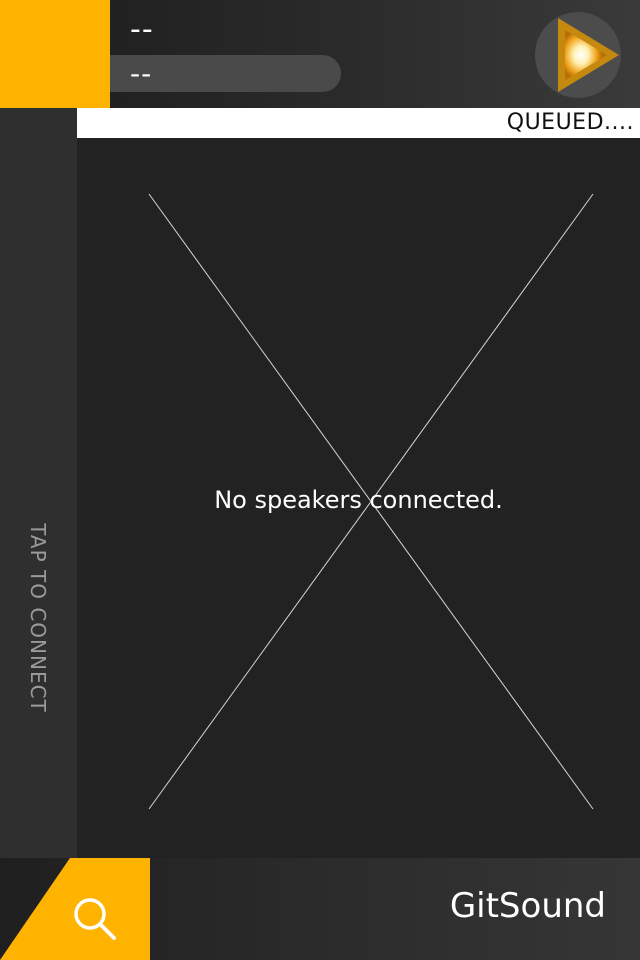 The height and width of the screenshot is (960, 640). I want to click on app-brand: GitSound, so click(527, 906).